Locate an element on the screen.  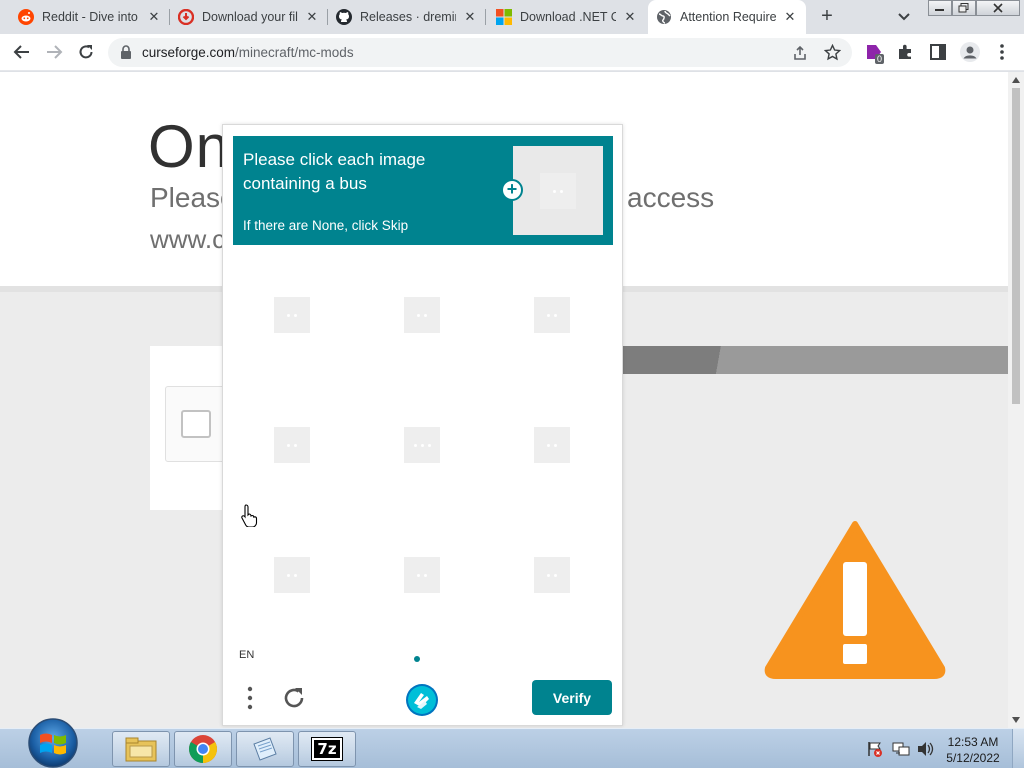
tab-title: Reddit - Dive into anything is located at coordinates (91, 17).